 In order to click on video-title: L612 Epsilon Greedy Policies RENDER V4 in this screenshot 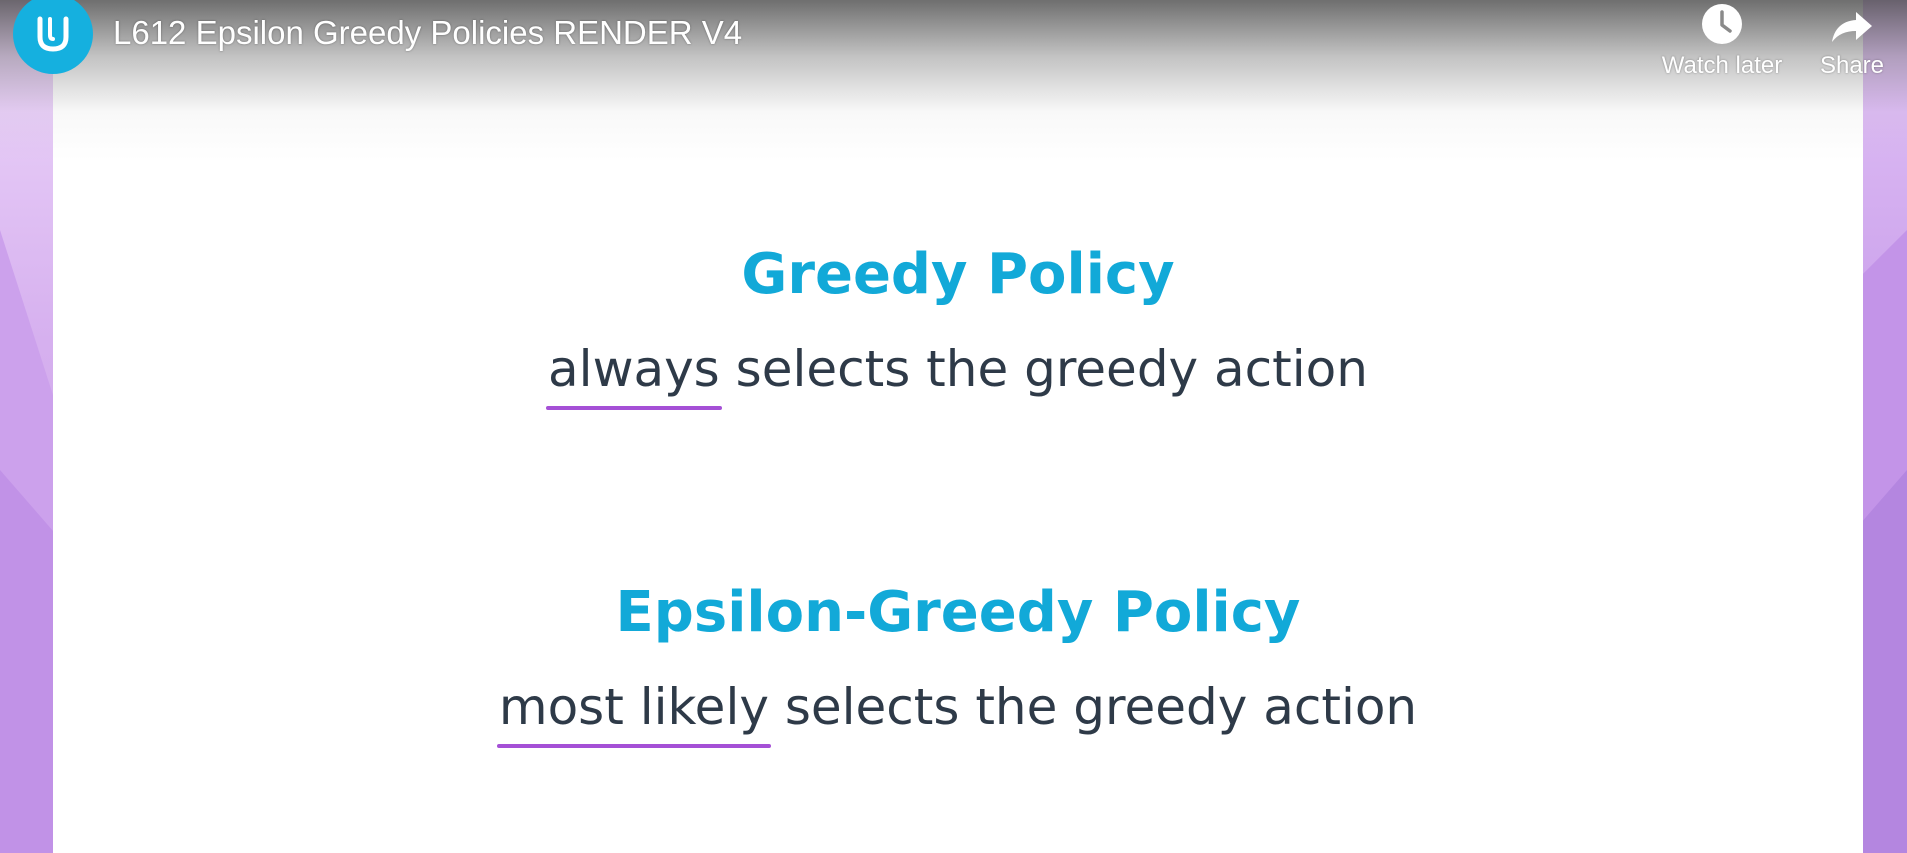, I will do `click(427, 33)`.